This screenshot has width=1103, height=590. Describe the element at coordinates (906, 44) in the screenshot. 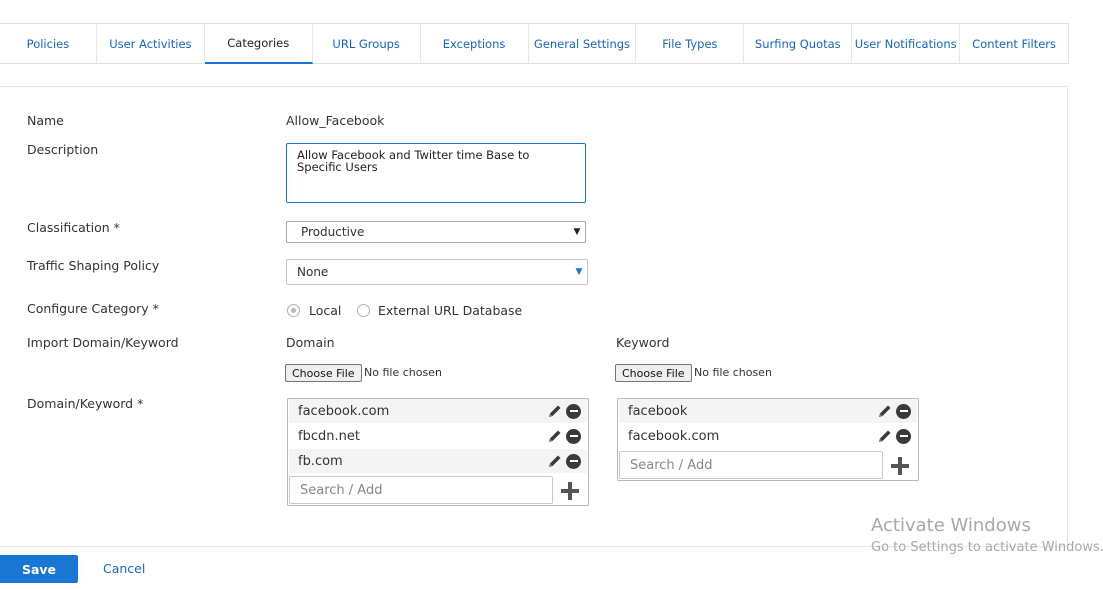

I see `tab-user-notifications: User Notifications` at that location.